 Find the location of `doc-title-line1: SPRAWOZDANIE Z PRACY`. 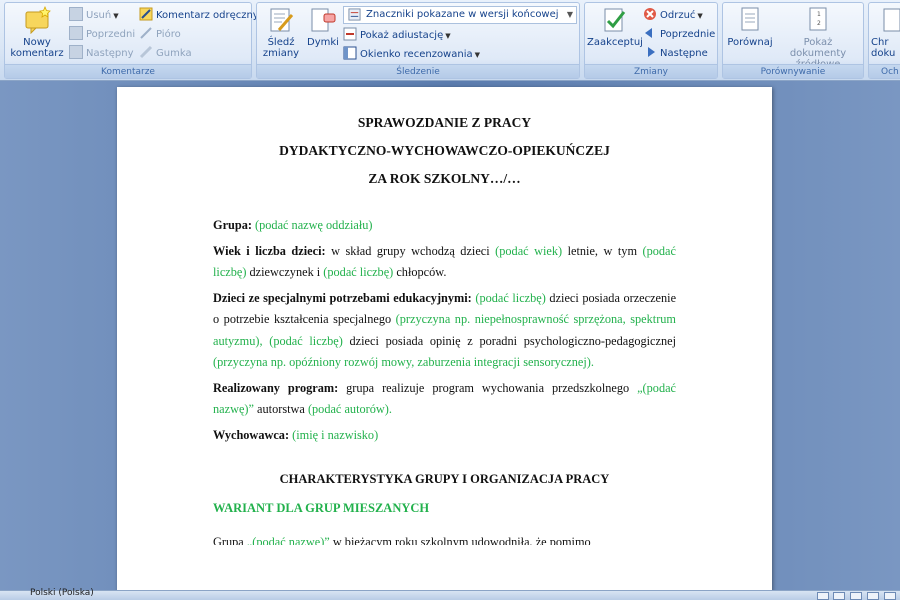

doc-title-line1: SPRAWOZDANIE Z PRACY is located at coordinates (444, 122).